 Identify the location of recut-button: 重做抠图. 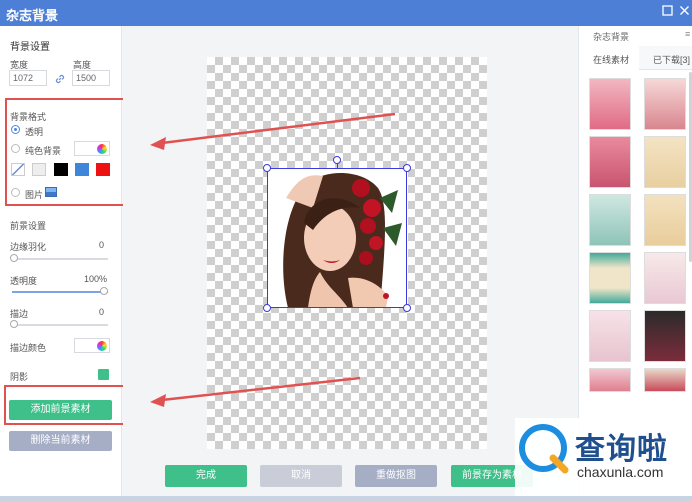
(396, 476).